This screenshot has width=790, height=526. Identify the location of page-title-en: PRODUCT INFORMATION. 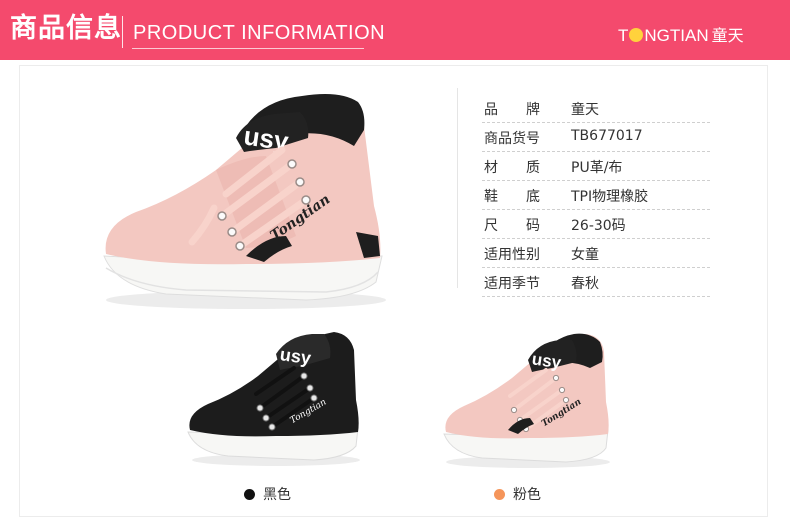
(259, 33).